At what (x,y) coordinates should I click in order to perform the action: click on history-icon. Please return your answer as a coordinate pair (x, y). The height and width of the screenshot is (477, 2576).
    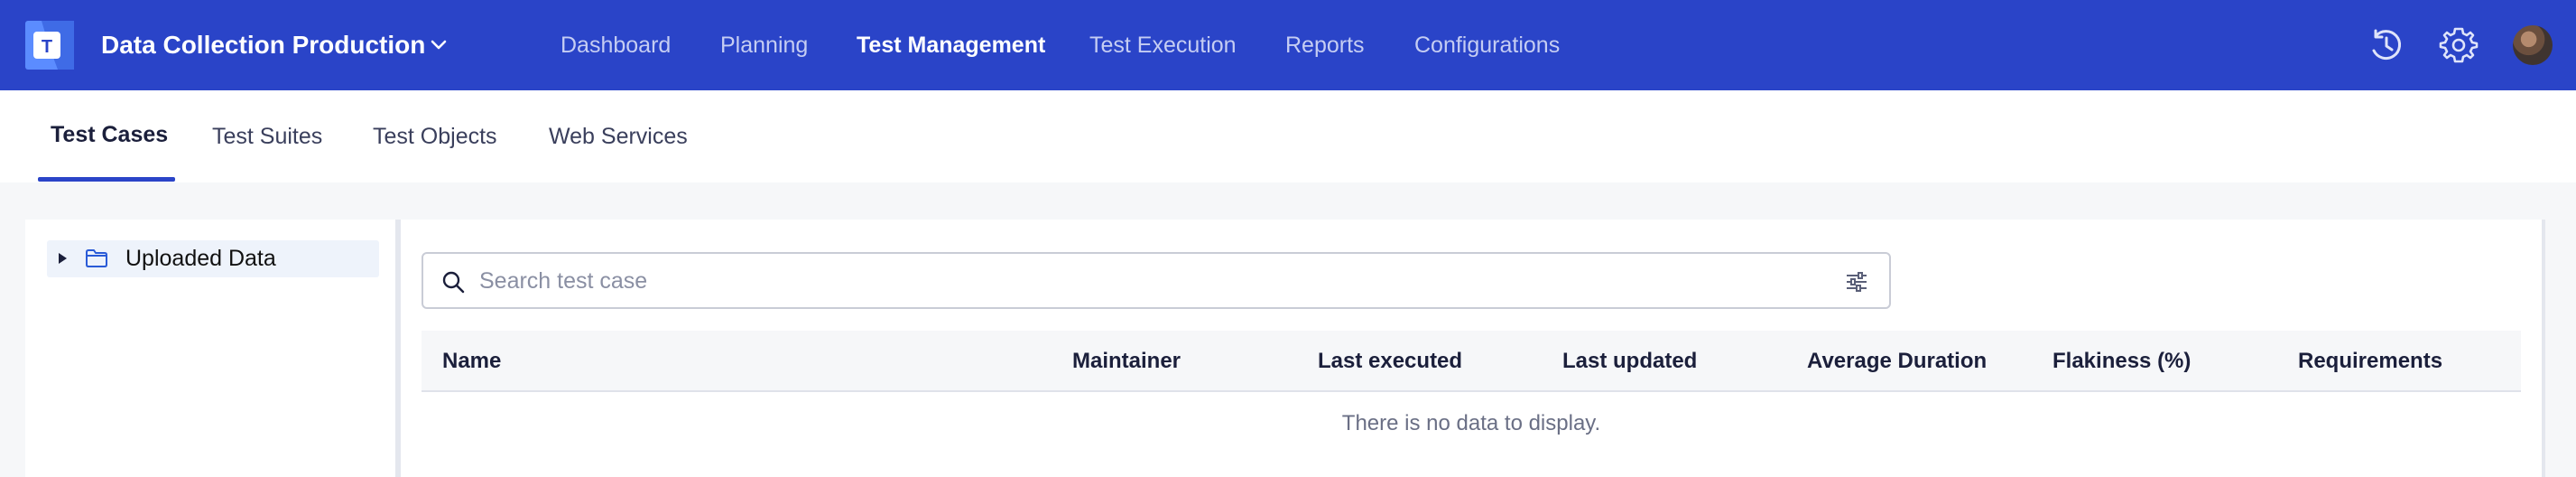
    Looking at the image, I should click on (2386, 45).